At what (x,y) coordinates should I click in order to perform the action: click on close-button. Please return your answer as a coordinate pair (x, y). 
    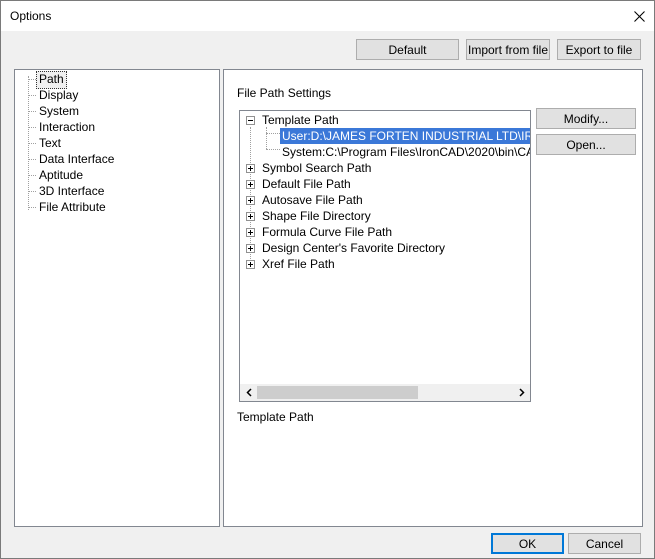
    Looking at the image, I should click on (639, 16).